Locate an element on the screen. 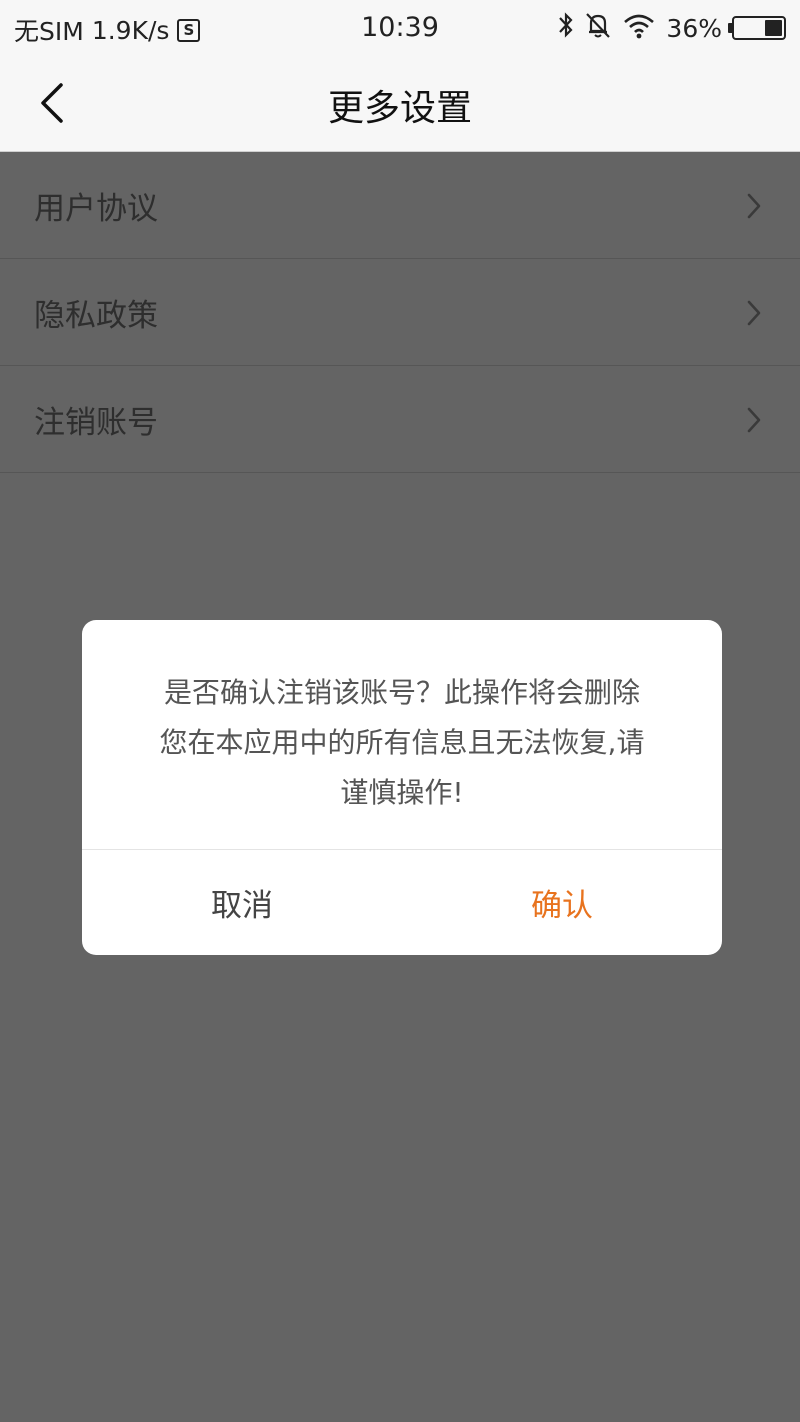 This screenshot has height=1422, width=800. bluetooth-icon is located at coordinates (566, 28).